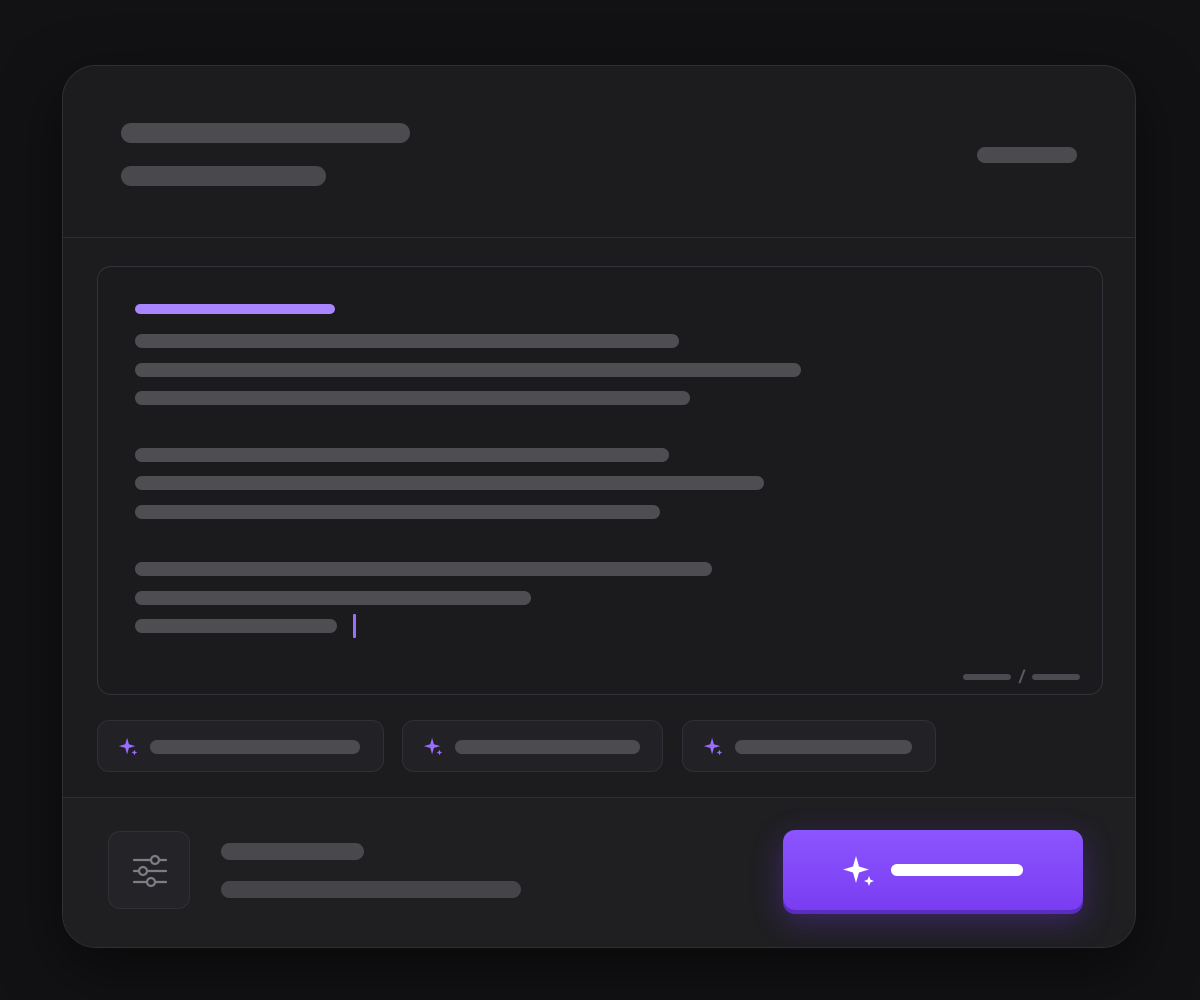  Describe the element at coordinates (1027, 155) in the screenshot. I see `header-action-link` at that location.